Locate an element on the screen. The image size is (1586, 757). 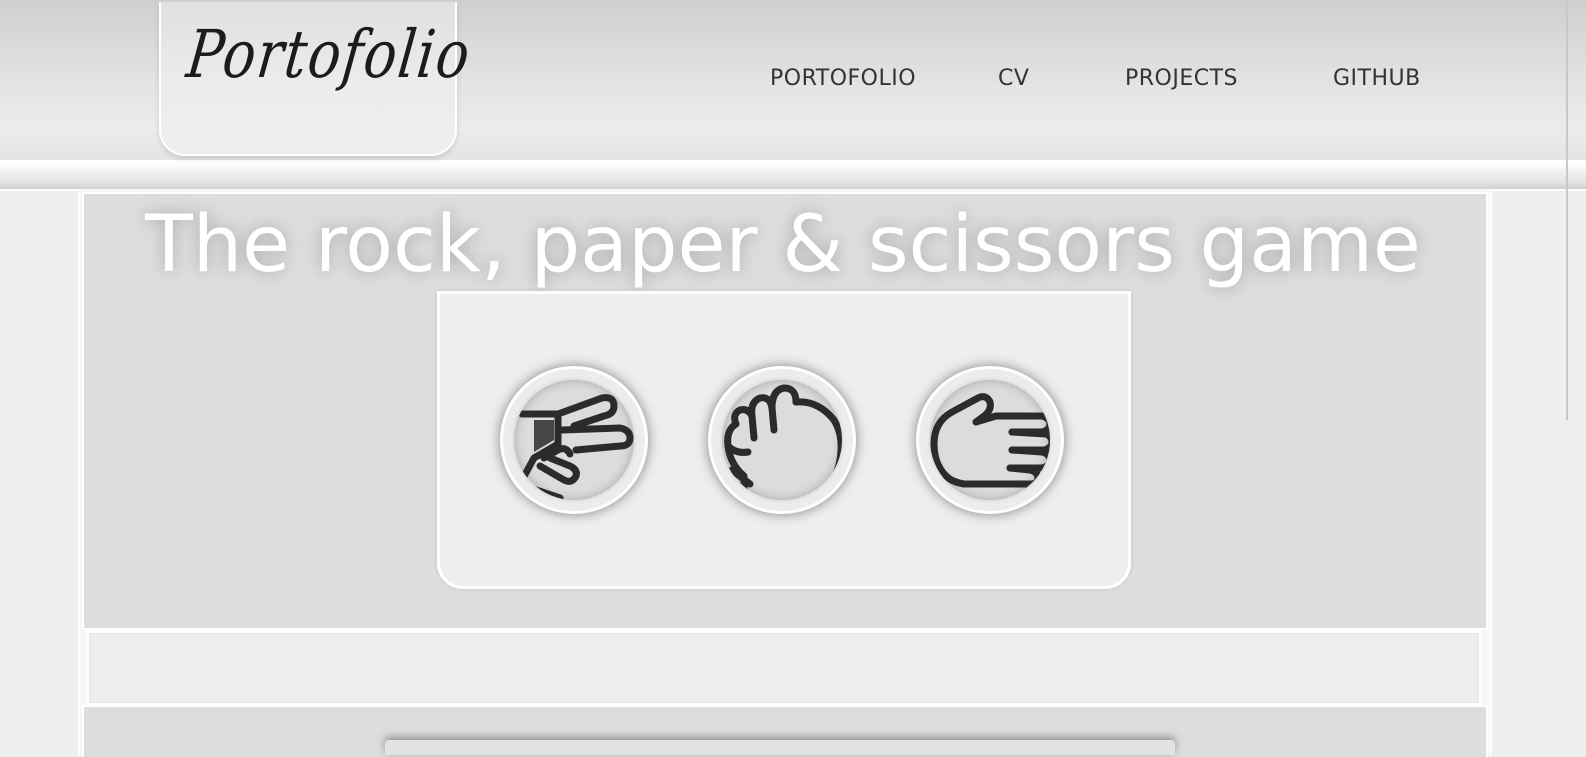
scoreboard-bar is located at coordinates (780, 747).